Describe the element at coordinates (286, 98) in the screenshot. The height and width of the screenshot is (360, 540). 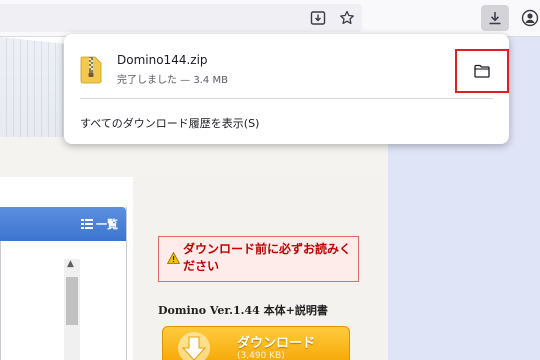
I see `panel-separator` at that location.